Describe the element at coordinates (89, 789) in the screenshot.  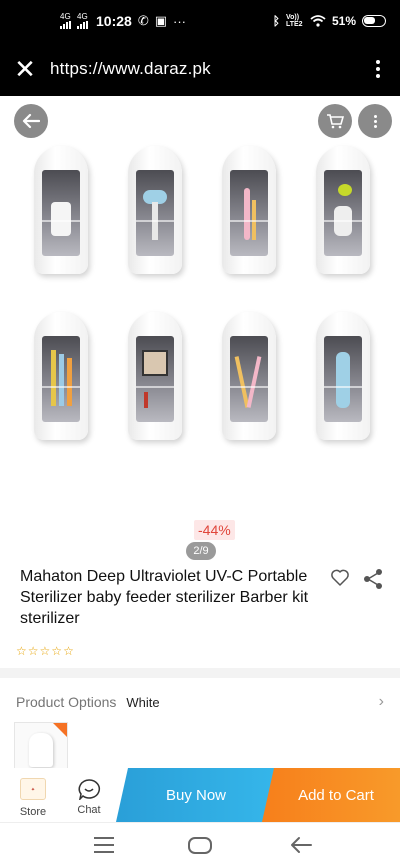
I see `chat-icon` at that location.